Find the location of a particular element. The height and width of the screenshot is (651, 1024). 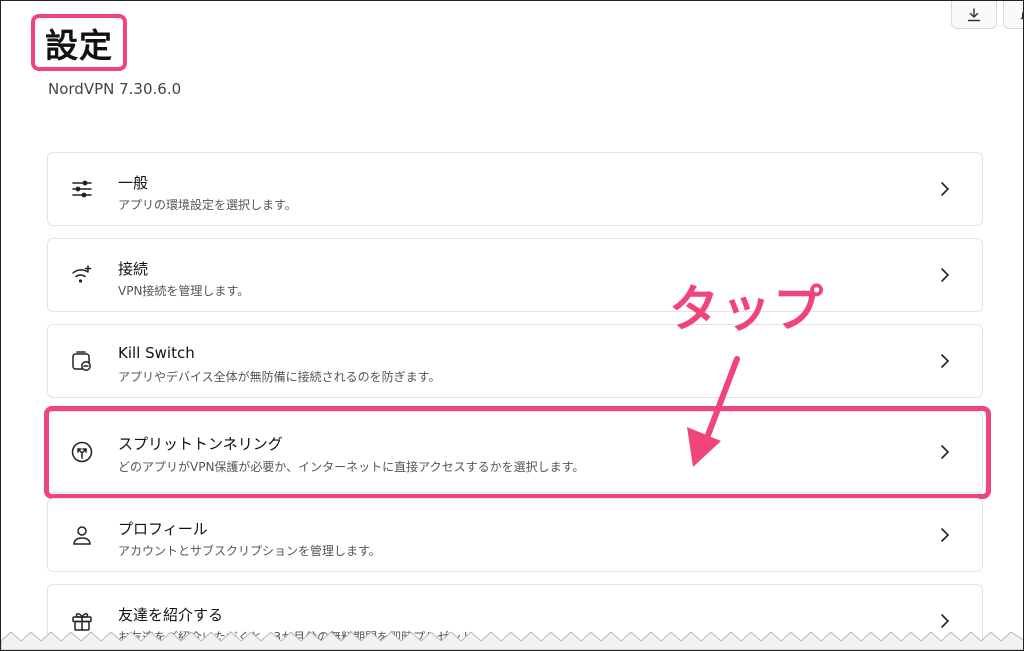

settings-item-desc: VPN接続を管理します。 is located at coordinates (184, 291).